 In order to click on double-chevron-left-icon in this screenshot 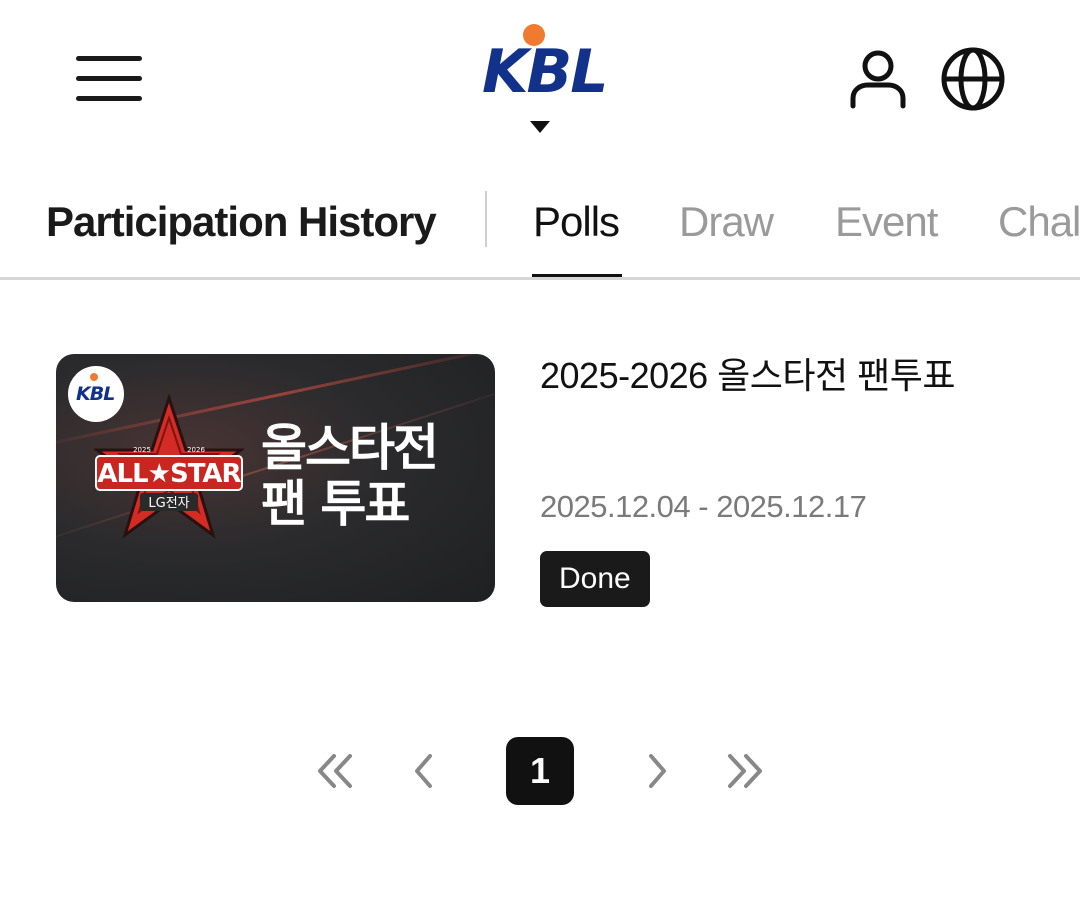, I will do `click(335, 771)`.